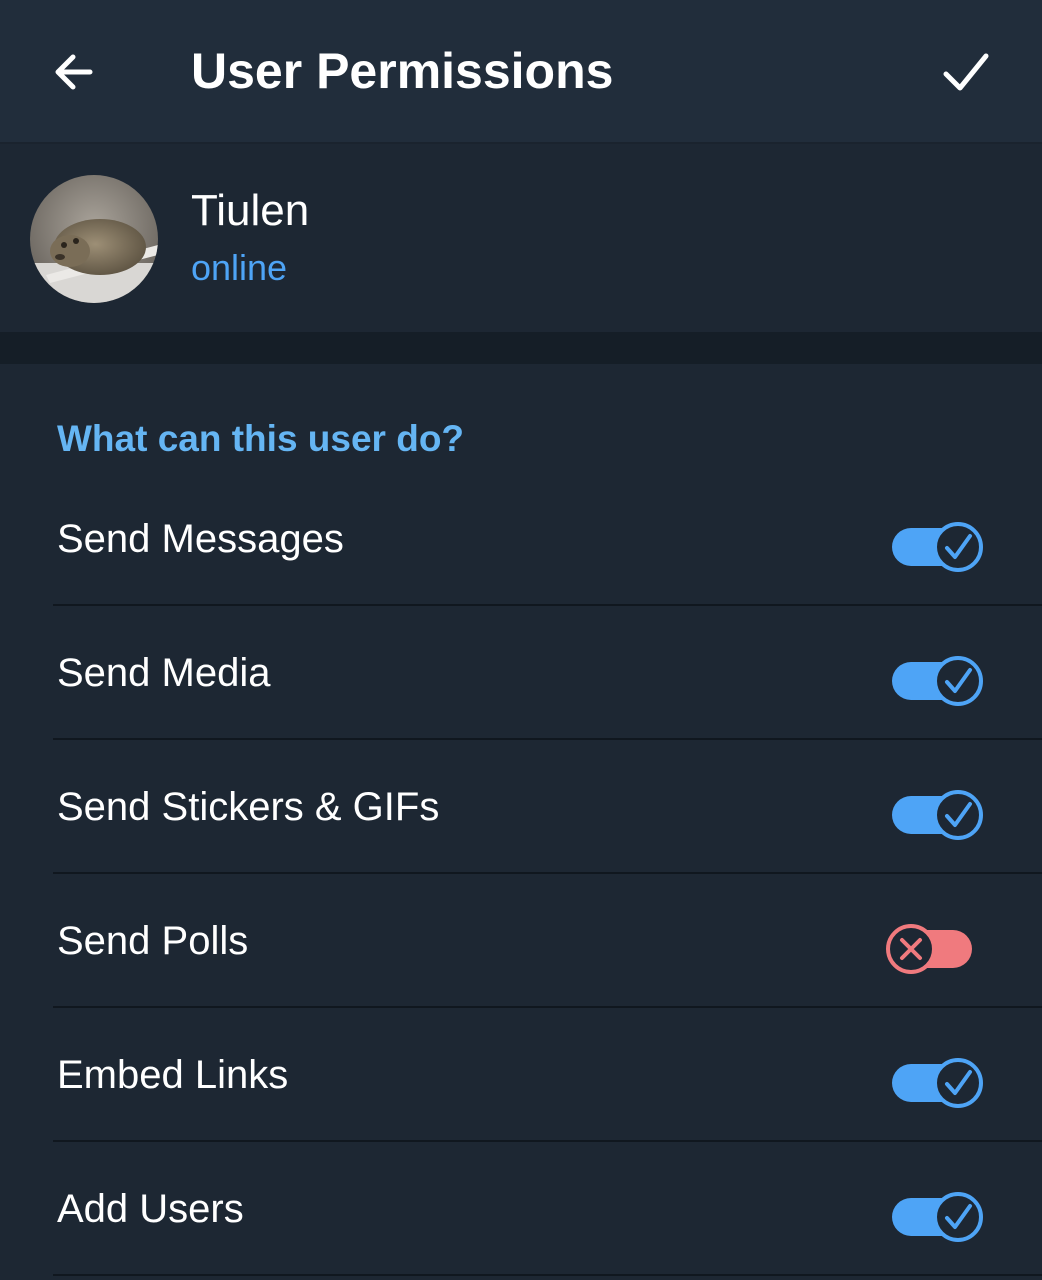 The image size is (1042, 1280). Describe the element at coordinates (150, 1208) in the screenshot. I see `permission-label: Add Users` at that location.